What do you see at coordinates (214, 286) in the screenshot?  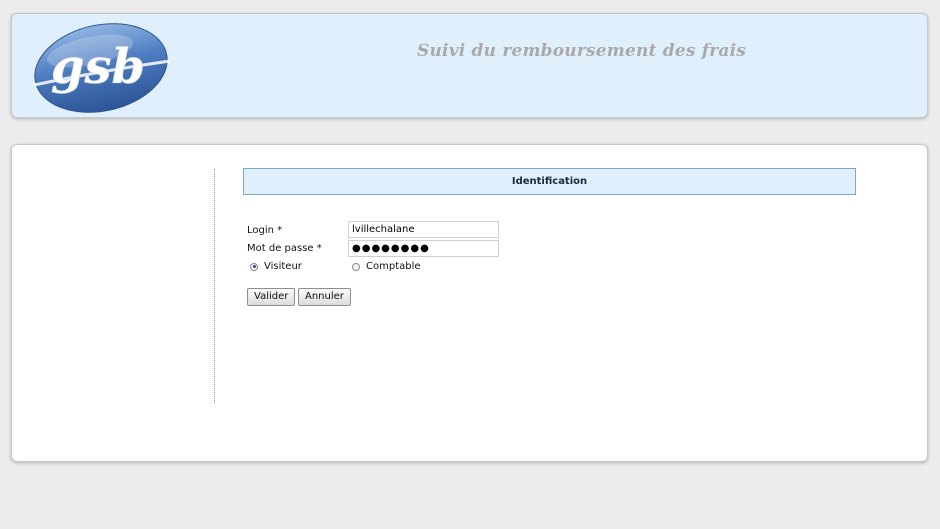 I see `vertical-divider` at bounding box center [214, 286].